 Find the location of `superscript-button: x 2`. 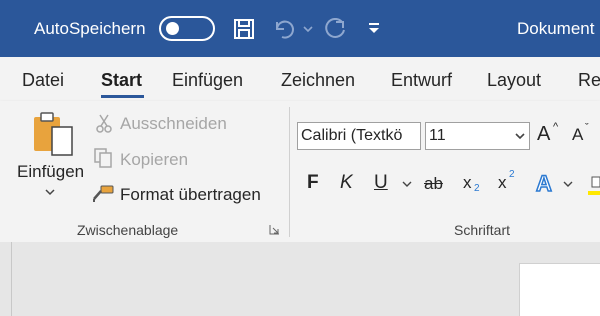

superscript-button: x 2 is located at coordinates (510, 183).